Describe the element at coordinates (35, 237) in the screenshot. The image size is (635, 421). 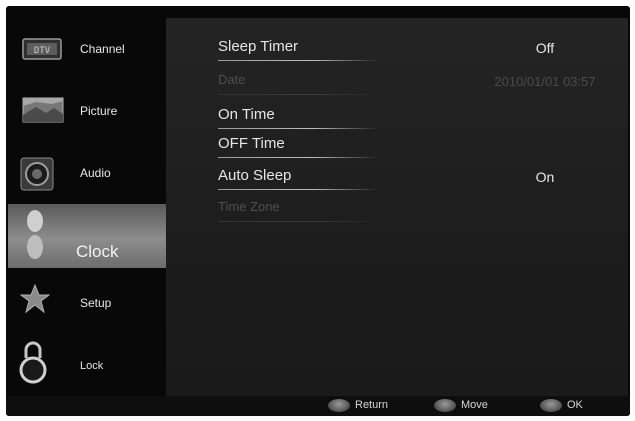
I see `clock-icon` at that location.